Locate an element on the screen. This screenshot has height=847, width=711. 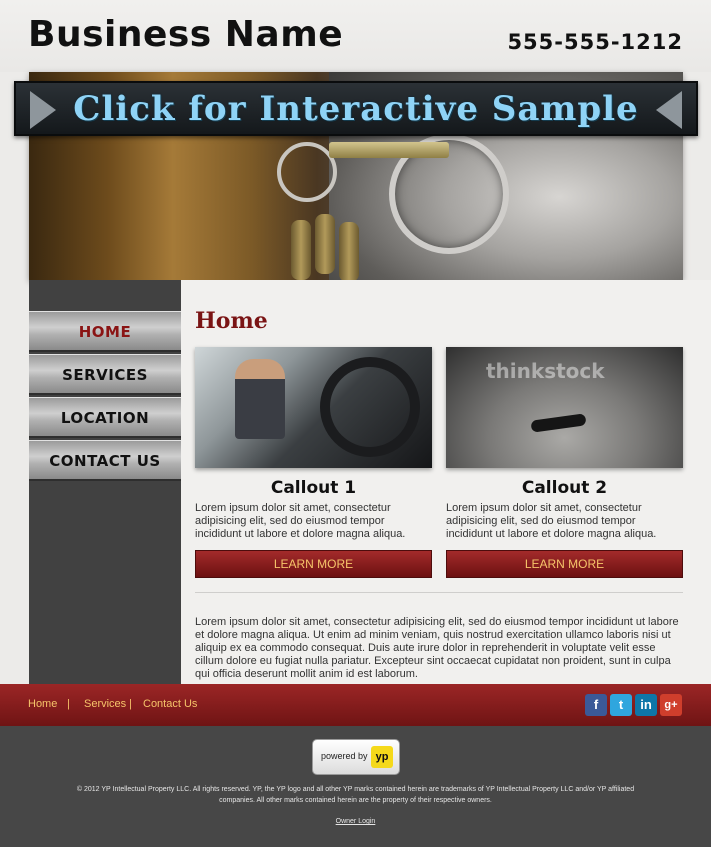
callout-1-learn-more-button: LEARN MORE is located at coordinates (313, 564).